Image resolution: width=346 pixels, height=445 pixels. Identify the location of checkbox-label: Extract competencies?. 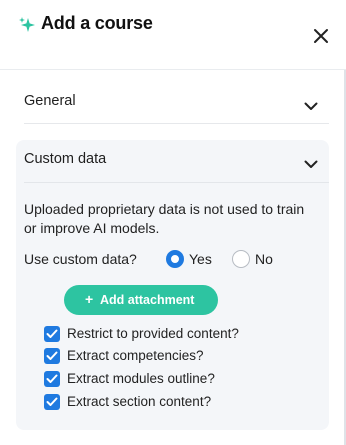
(135, 355).